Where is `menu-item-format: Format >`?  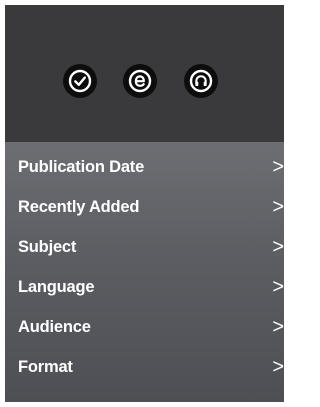 menu-item-format: Format > is located at coordinates (144, 367).